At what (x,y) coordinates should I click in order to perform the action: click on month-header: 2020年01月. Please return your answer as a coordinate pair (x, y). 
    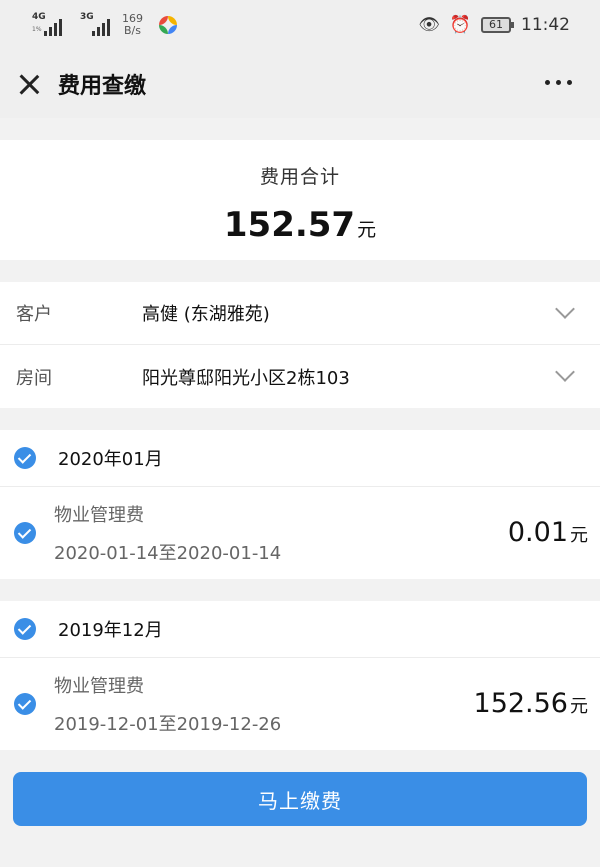
    Looking at the image, I should click on (300, 458).